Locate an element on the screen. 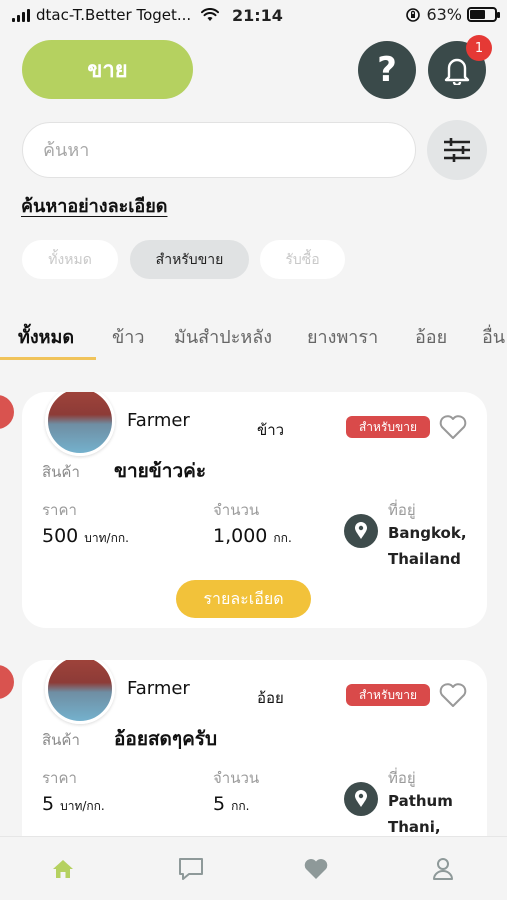 This screenshot has width=507, height=900. nav-profile is located at coordinates (443, 869).